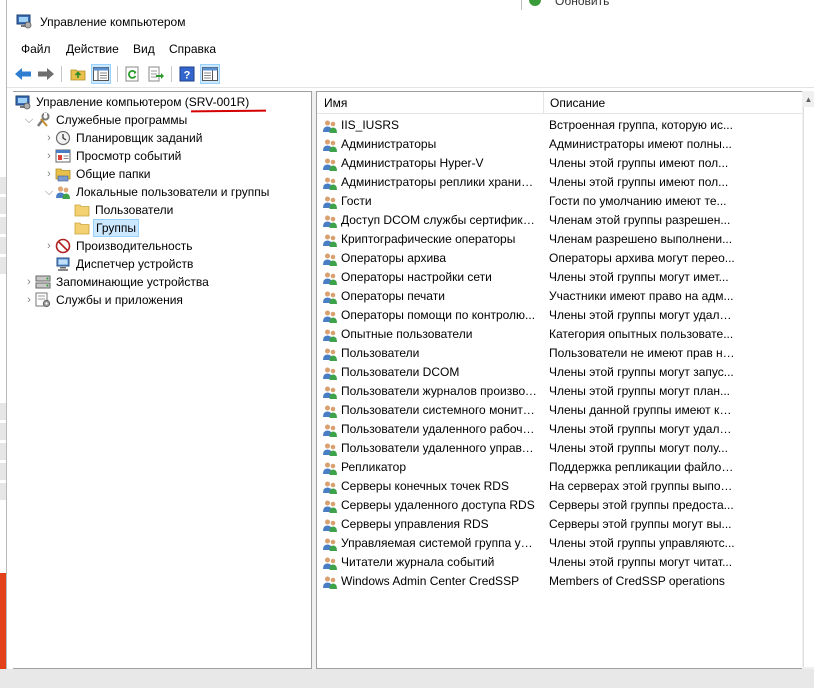 Image resolution: width=814 pixels, height=688 pixels. I want to click on column-header-name: Имя, so click(429, 103).